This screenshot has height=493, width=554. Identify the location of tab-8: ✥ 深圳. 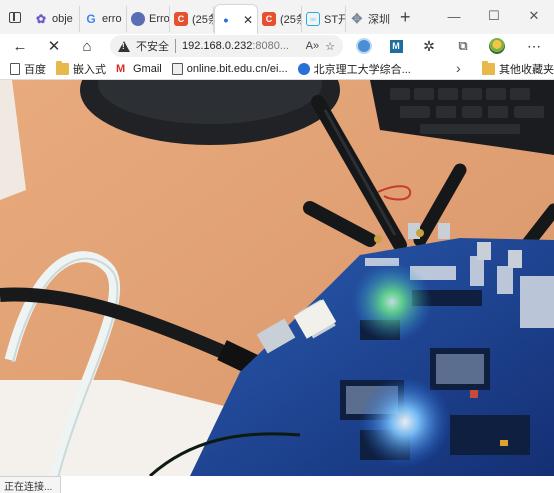
(369, 19).